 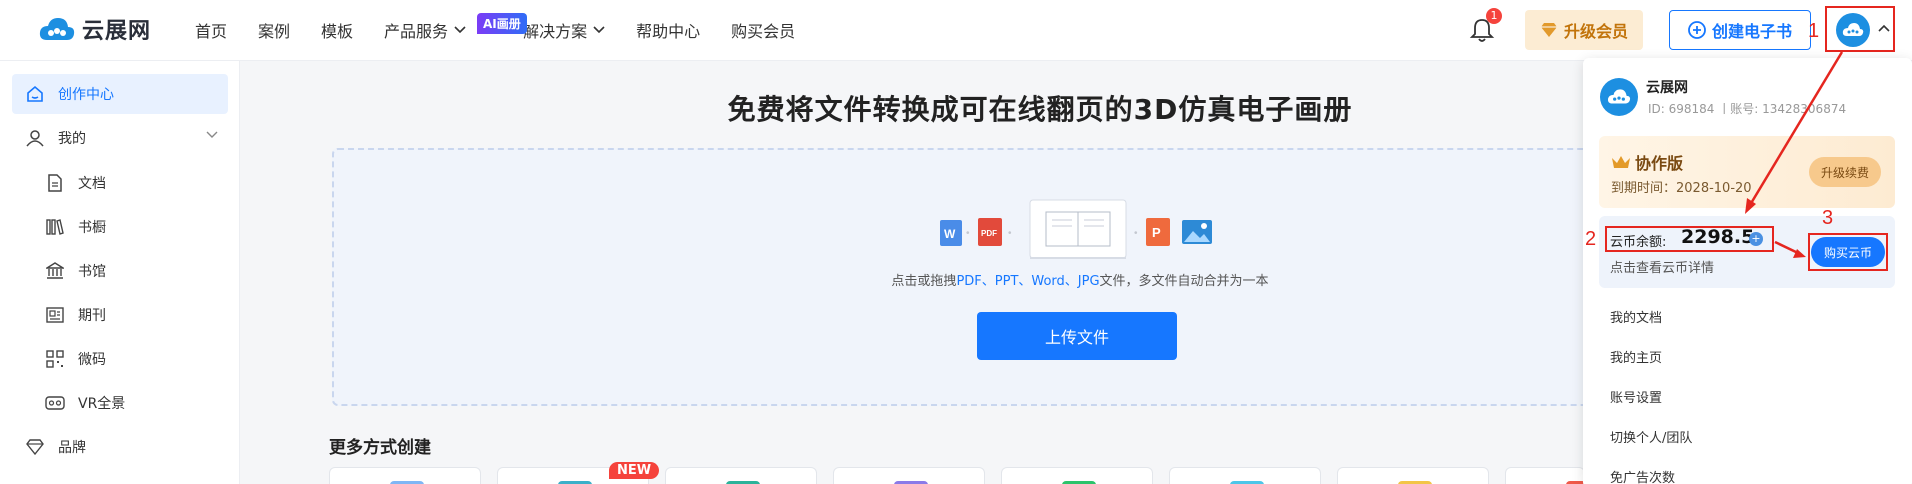 What do you see at coordinates (92, 184) in the screenshot?
I see `sidebar-item-label: 文档` at bounding box center [92, 184].